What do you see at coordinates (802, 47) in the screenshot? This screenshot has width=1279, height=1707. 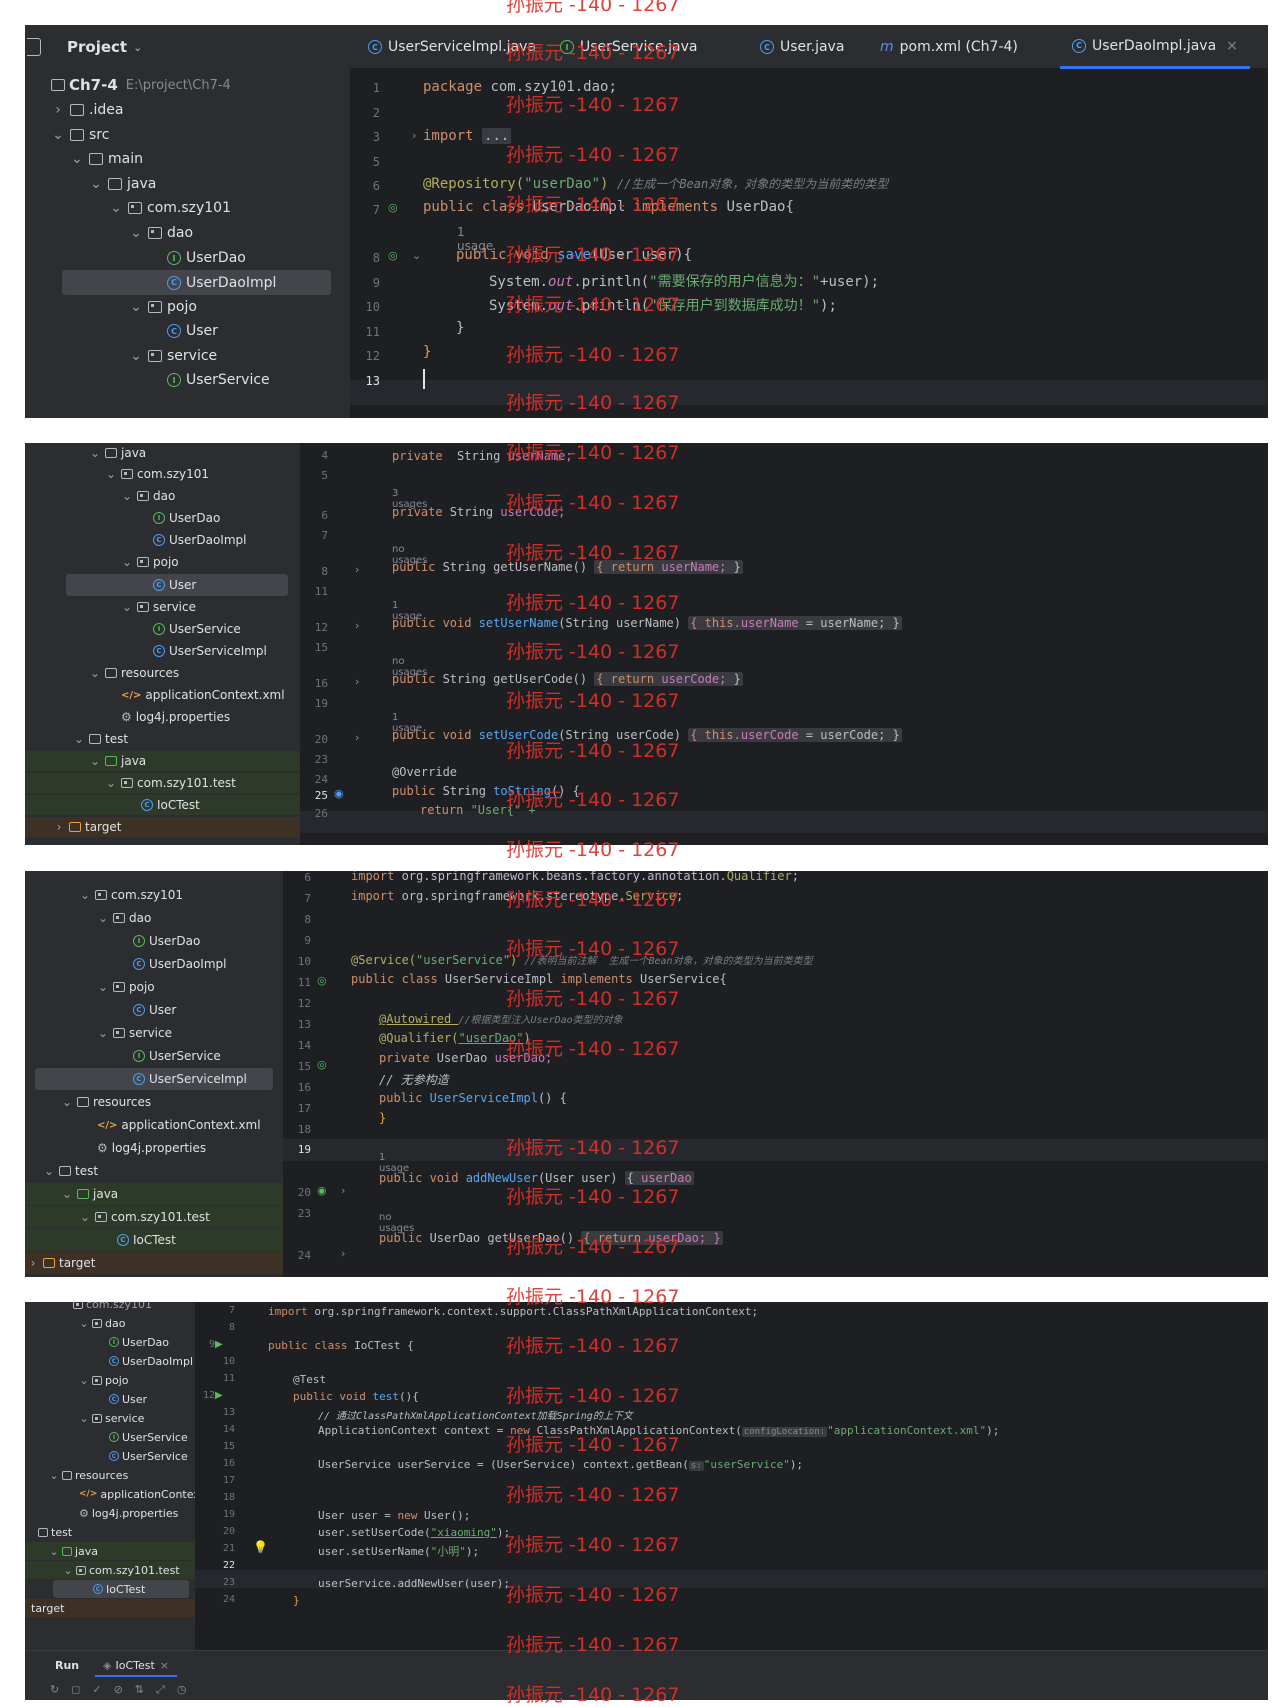 I see `tab-user: C User.java` at bounding box center [802, 47].